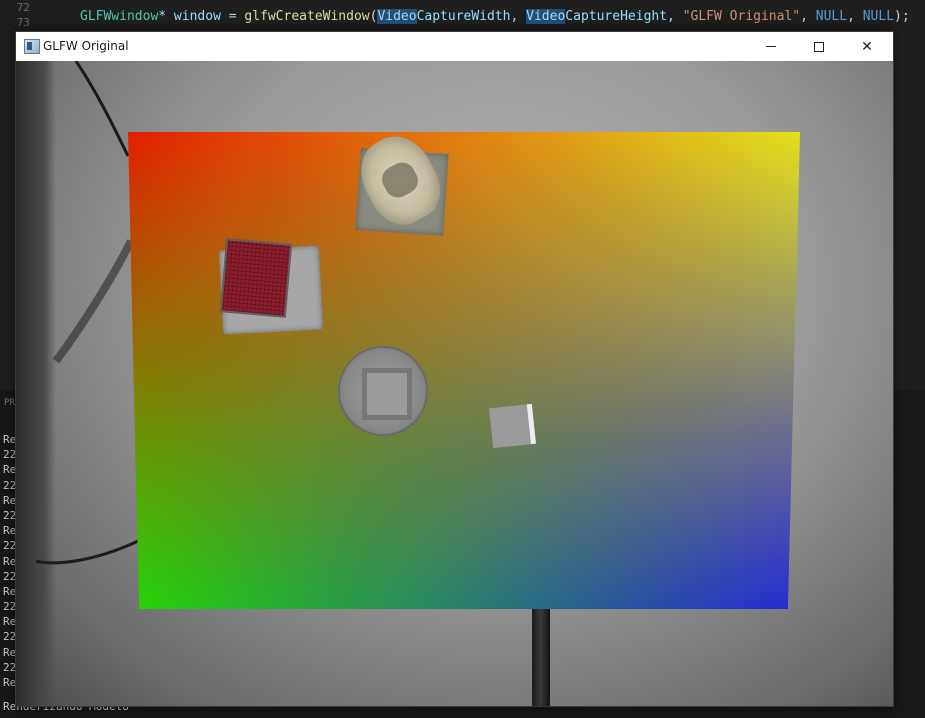 The image size is (925, 718). I want to click on maximize-icon, so click(819, 46).